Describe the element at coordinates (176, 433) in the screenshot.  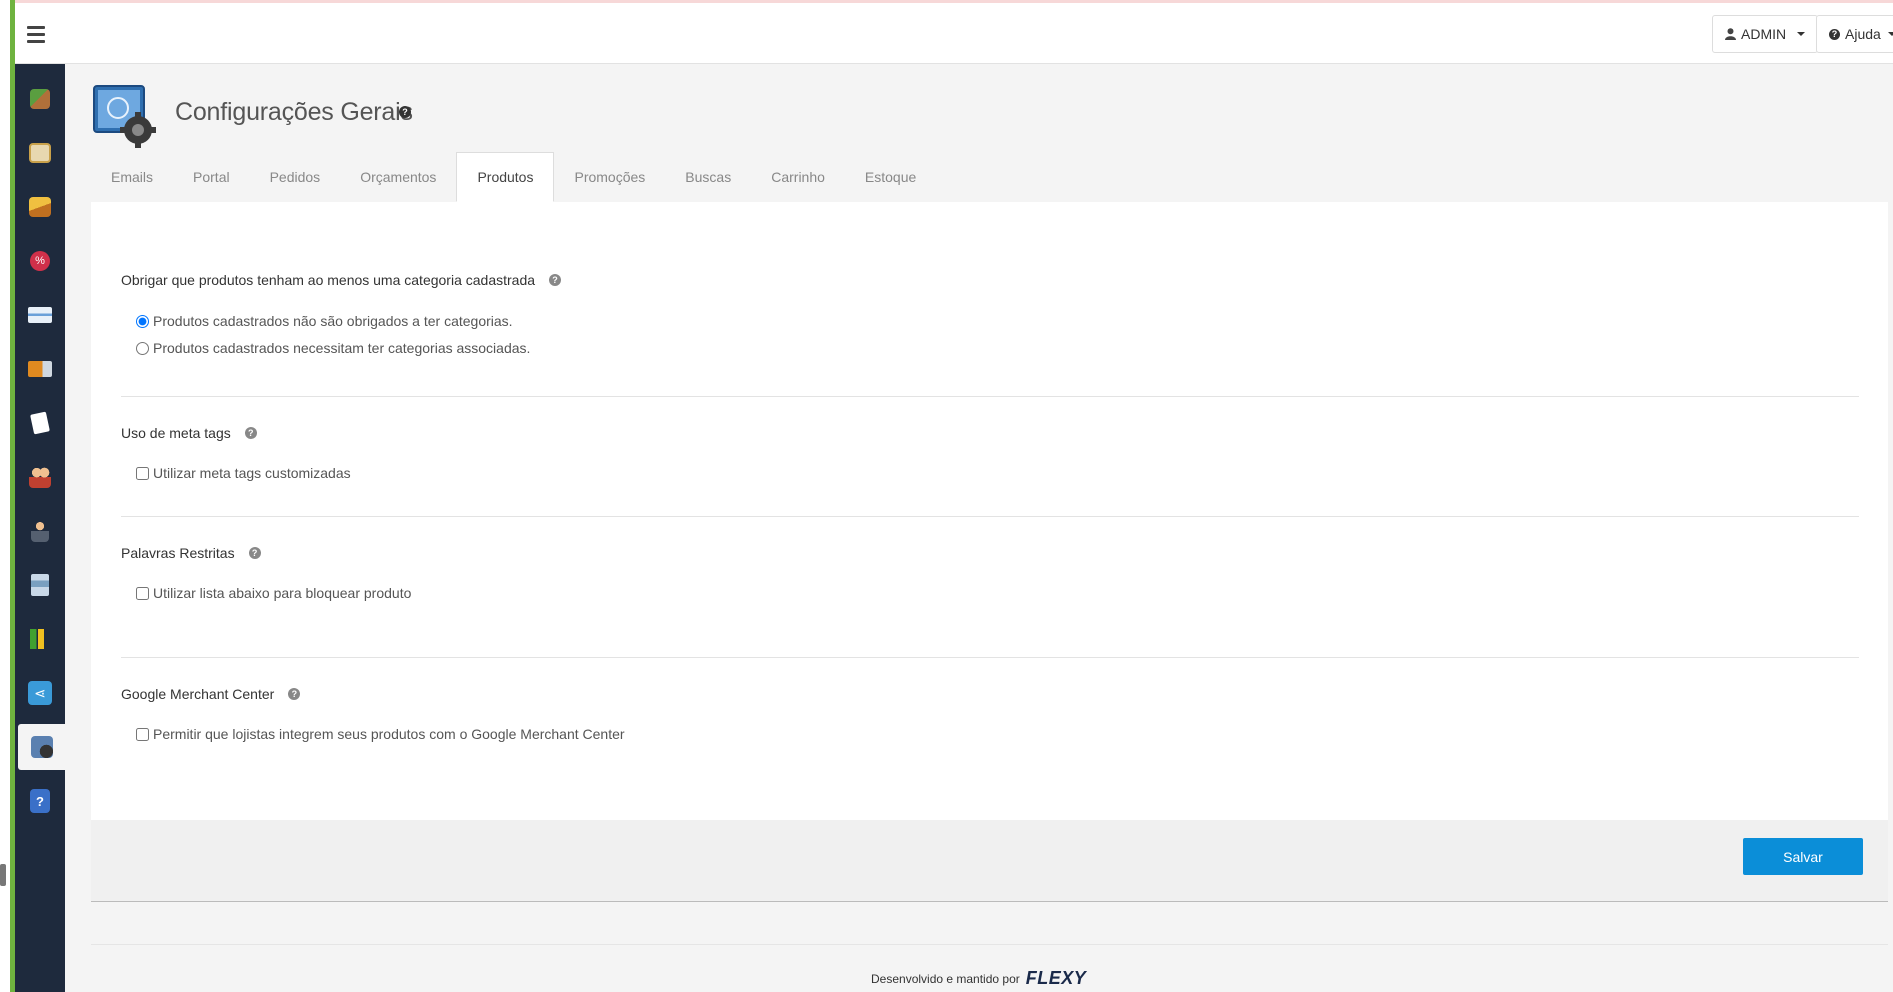
I see `section-label: Uso de meta tags` at that location.